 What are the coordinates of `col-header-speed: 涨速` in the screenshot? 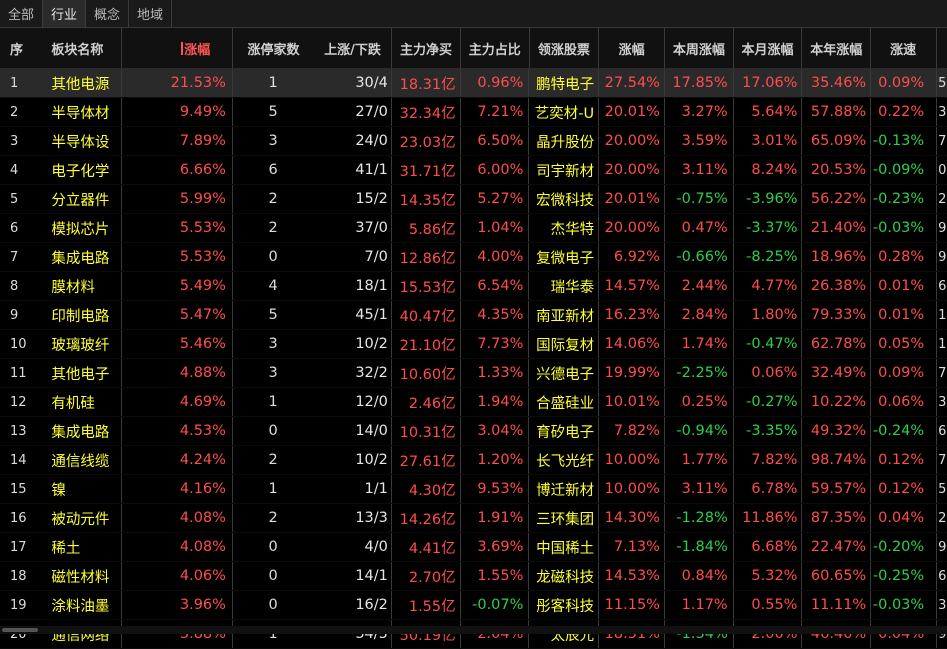 It's located at (904, 48).